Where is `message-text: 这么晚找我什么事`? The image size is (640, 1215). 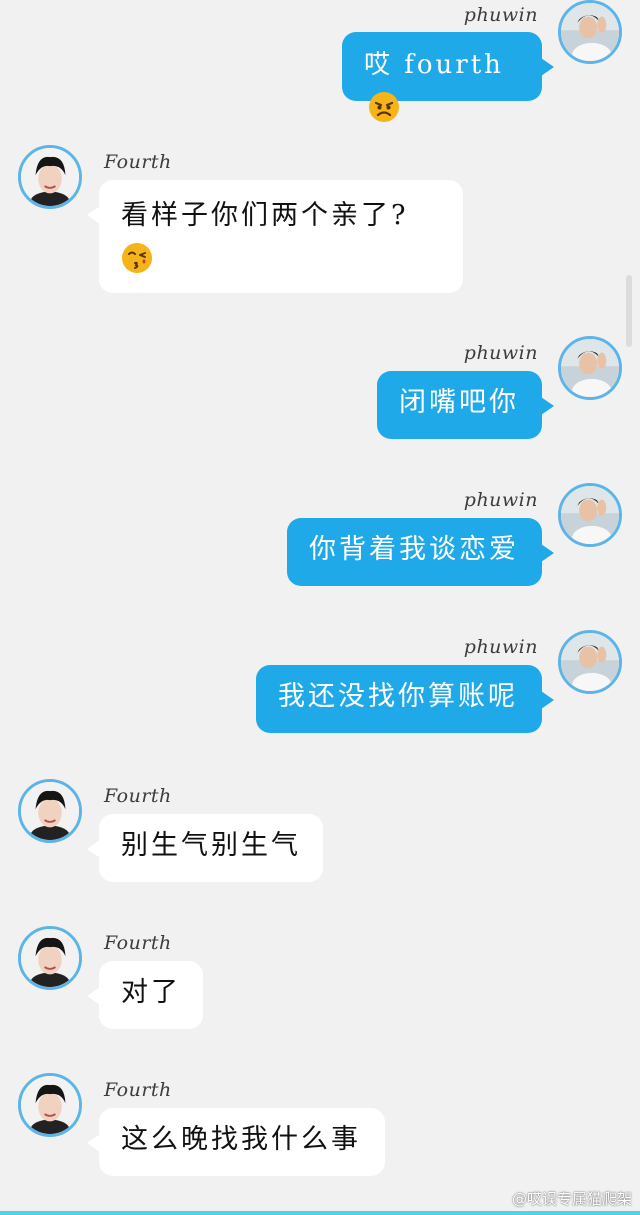
message-text: 这么晚找我什么事 is located at coordinates (241, 1139).